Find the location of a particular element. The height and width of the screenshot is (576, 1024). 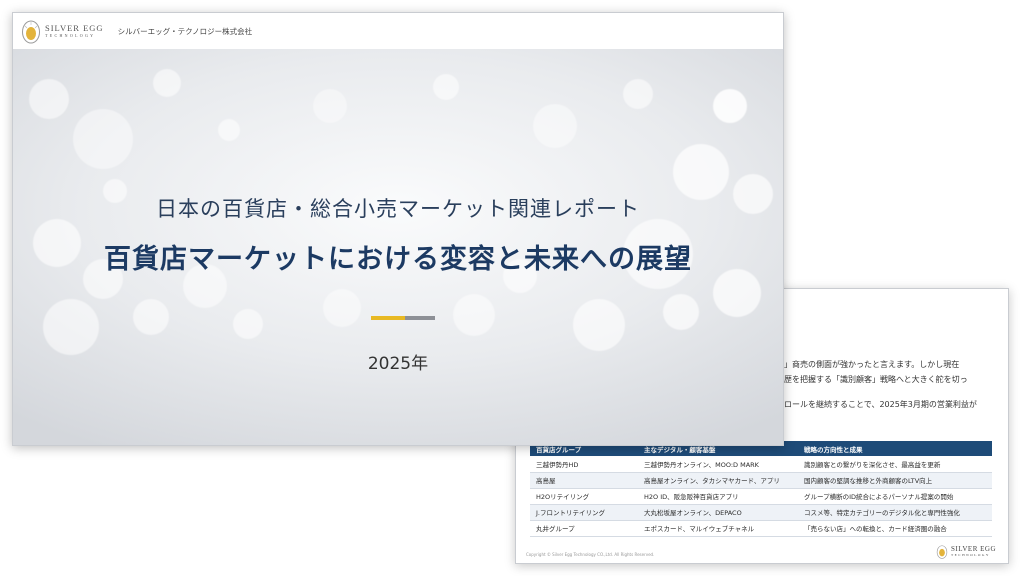

back-paragraph-line-1: 「待つ」商売の側面が強かったと言えます。しかし現在 is located at coordinates (860, 364).